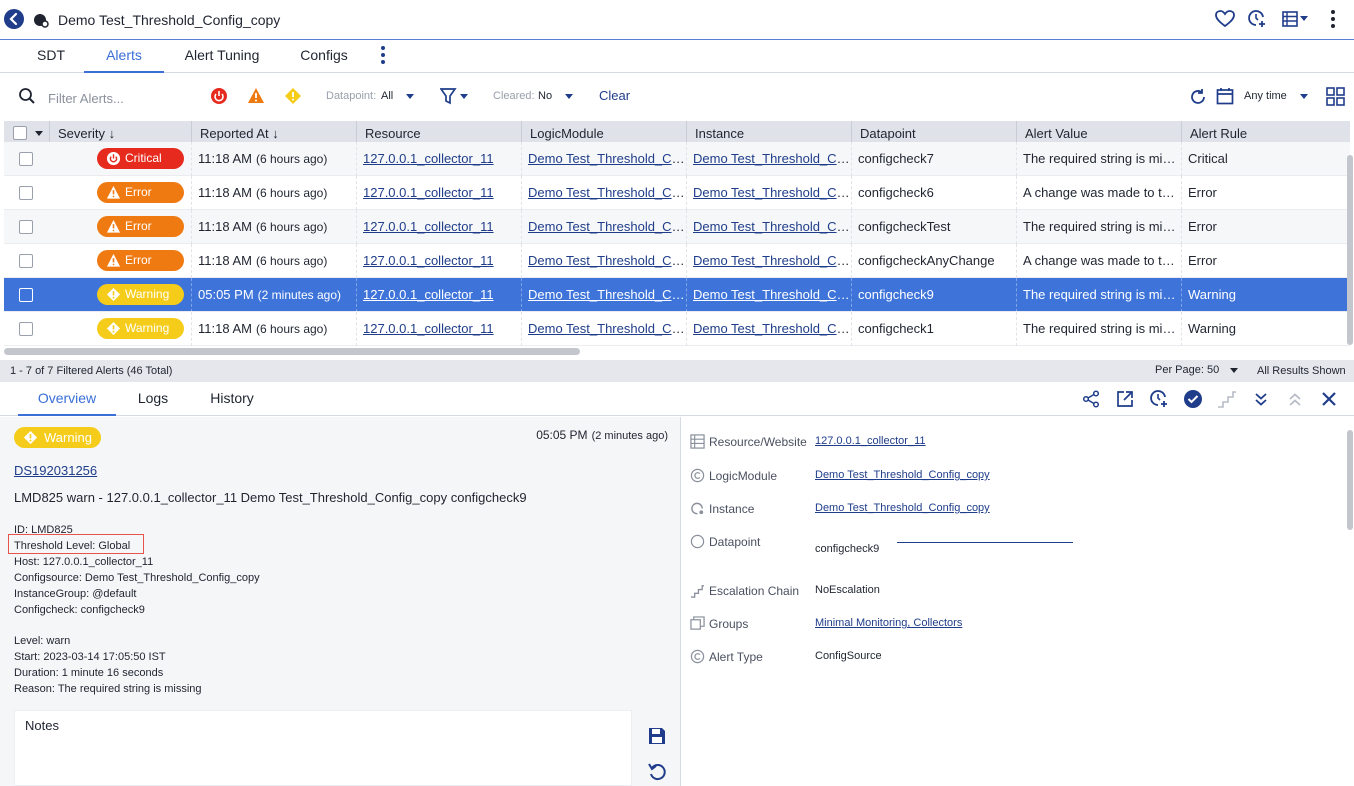 This screenshot has width=1354, height=786. I want to click on calendar-icon, so click(1225, 96).